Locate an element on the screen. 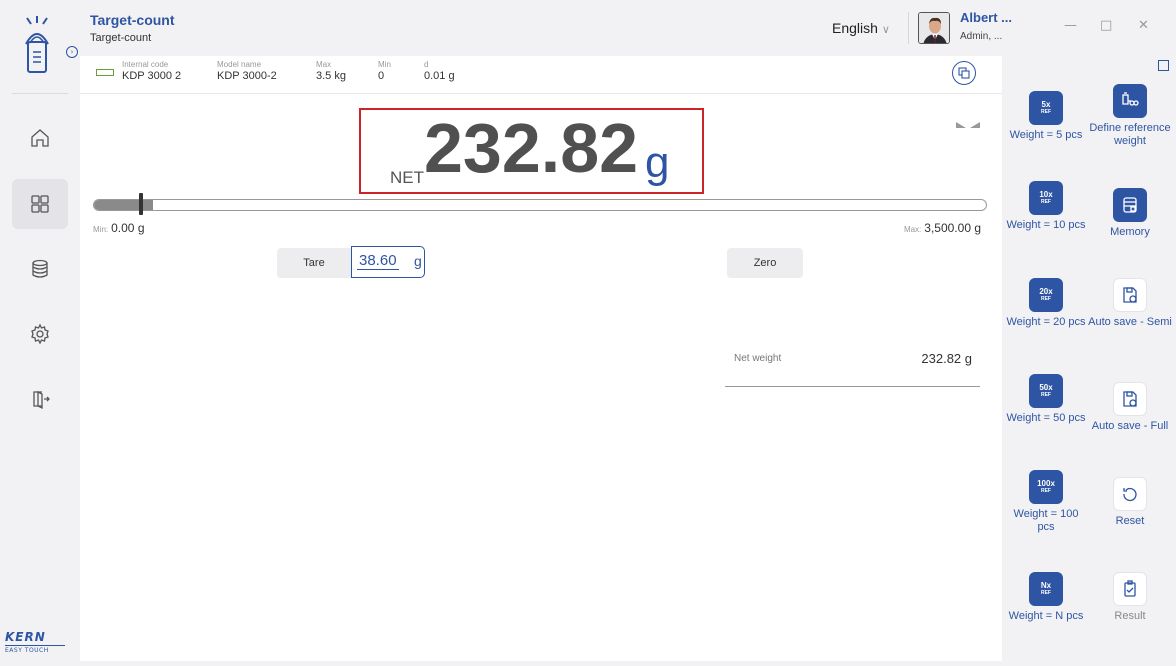  logout-icon is located at coordinates (41, 400).